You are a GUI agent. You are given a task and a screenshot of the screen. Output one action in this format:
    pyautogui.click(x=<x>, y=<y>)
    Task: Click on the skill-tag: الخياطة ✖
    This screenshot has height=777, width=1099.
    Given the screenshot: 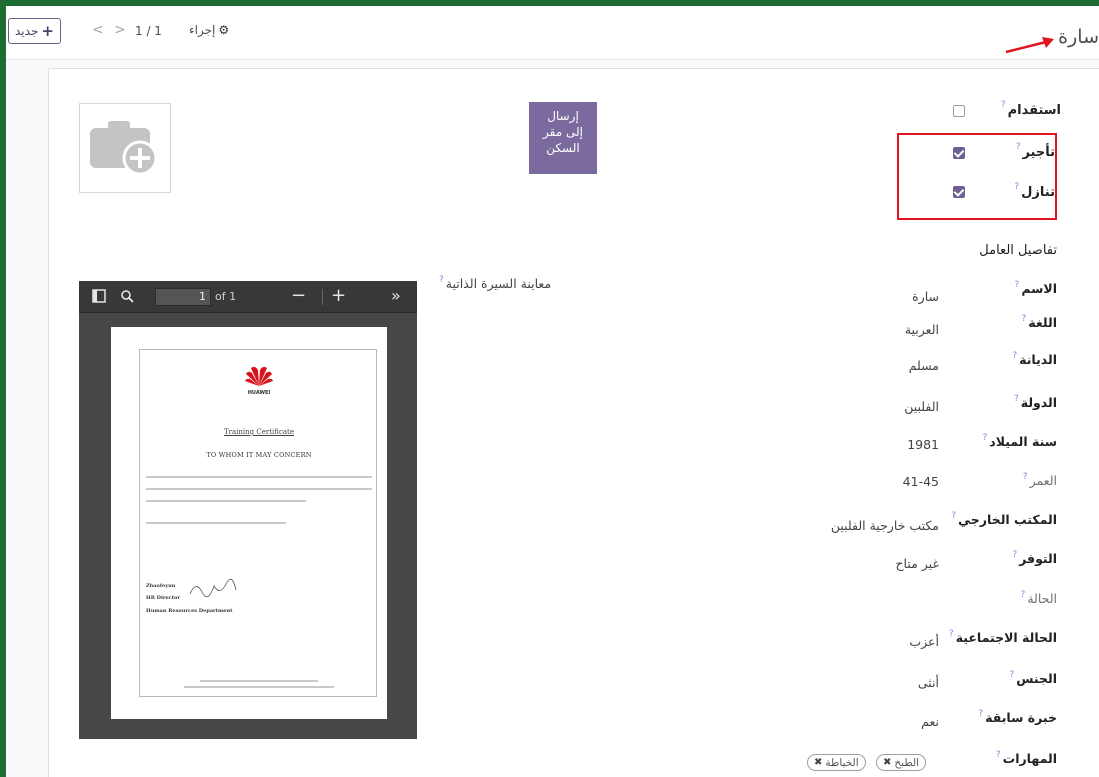 What is the action you would take?
    pyautogui.click(x=836, y=762)
    